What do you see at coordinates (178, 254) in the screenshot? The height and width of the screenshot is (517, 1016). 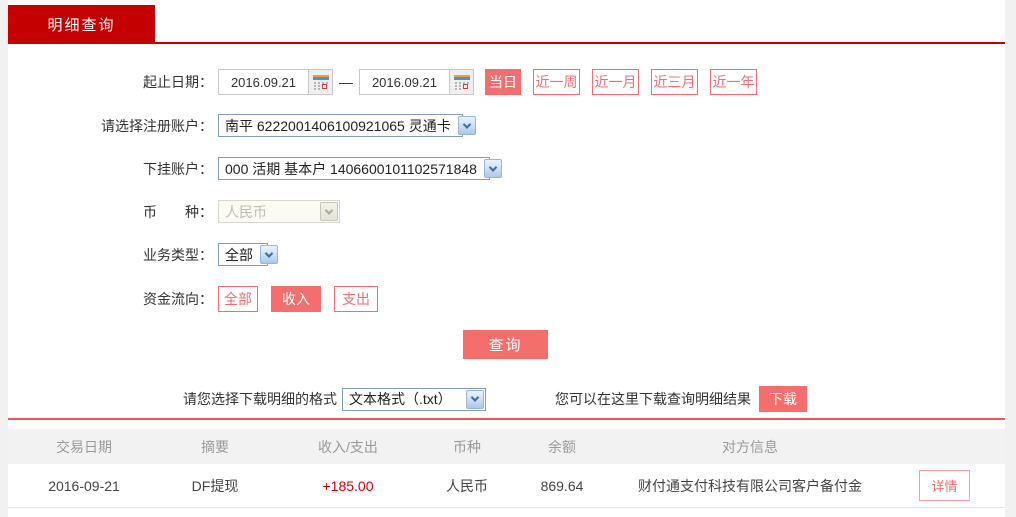 I see `business-type-label: 业务类型：` at bounding box center [178, 254].